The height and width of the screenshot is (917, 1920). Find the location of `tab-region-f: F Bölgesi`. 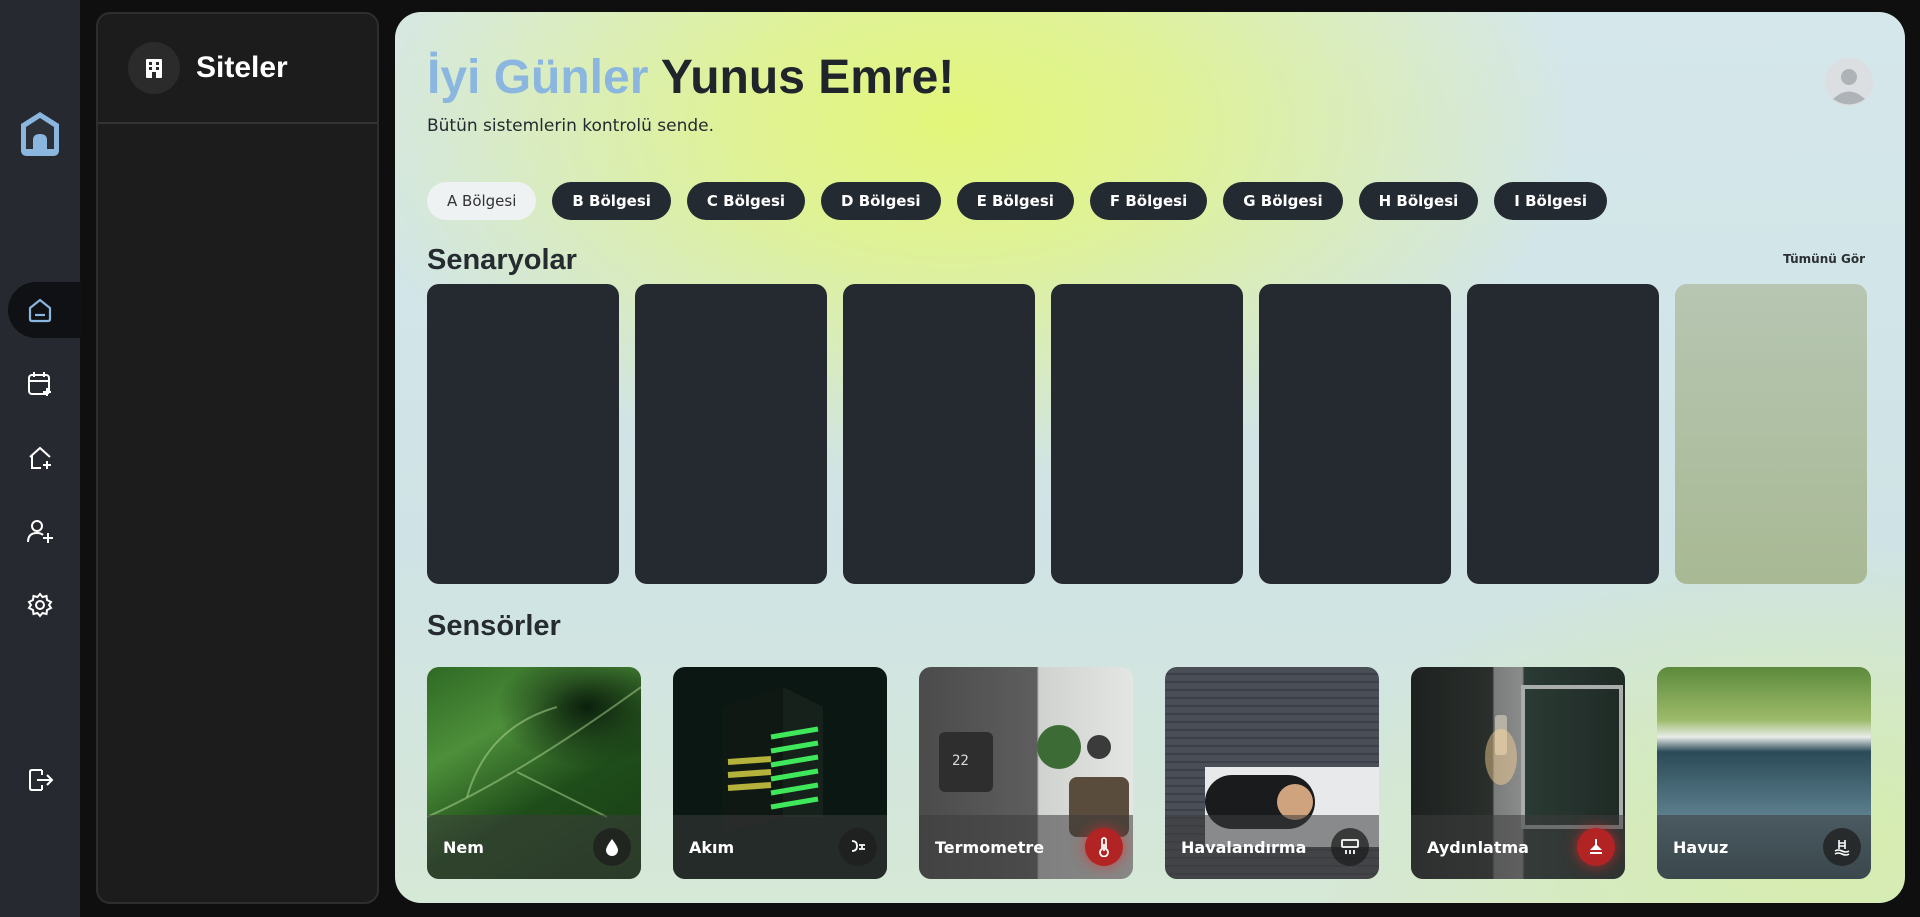

tab-region-f: F Bölgesi is located at coordinates (1148, 201).